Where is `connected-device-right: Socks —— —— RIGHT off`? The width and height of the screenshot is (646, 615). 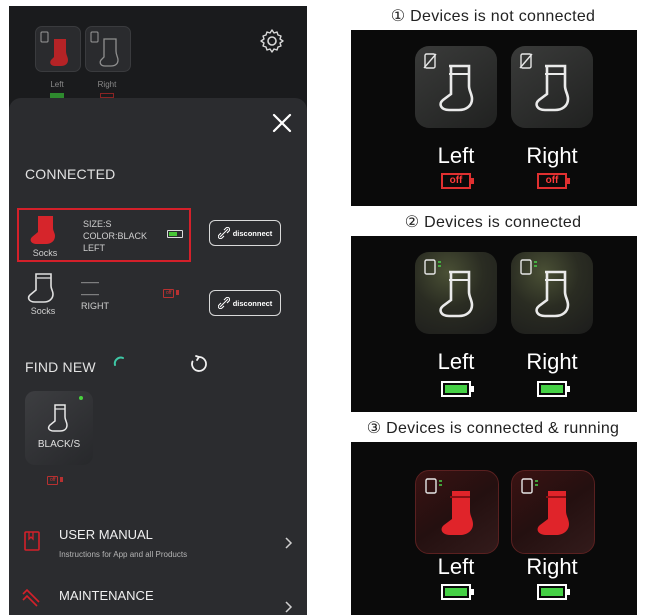
connected-device-right: Socks —— —— RIGHT off is located at coordinates (104, 295).